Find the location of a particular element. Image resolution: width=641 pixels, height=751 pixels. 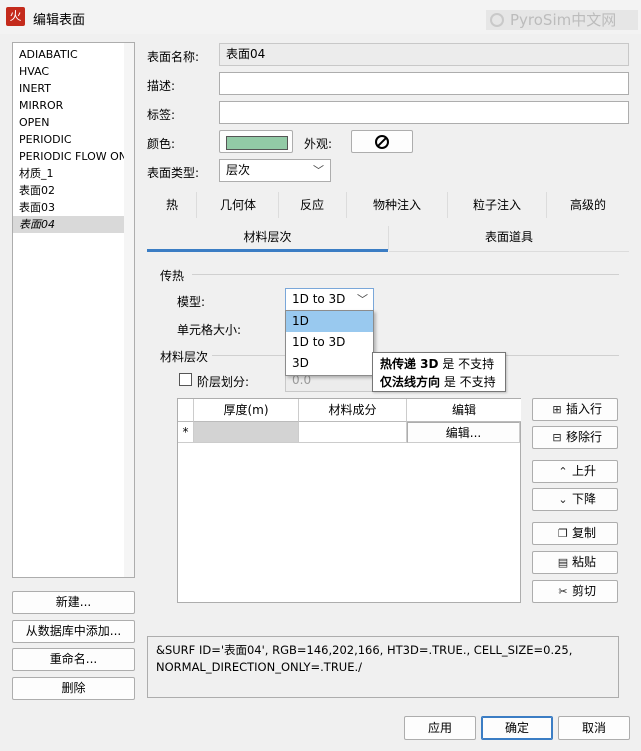

appearance-button is located at coordinates (382, 141).